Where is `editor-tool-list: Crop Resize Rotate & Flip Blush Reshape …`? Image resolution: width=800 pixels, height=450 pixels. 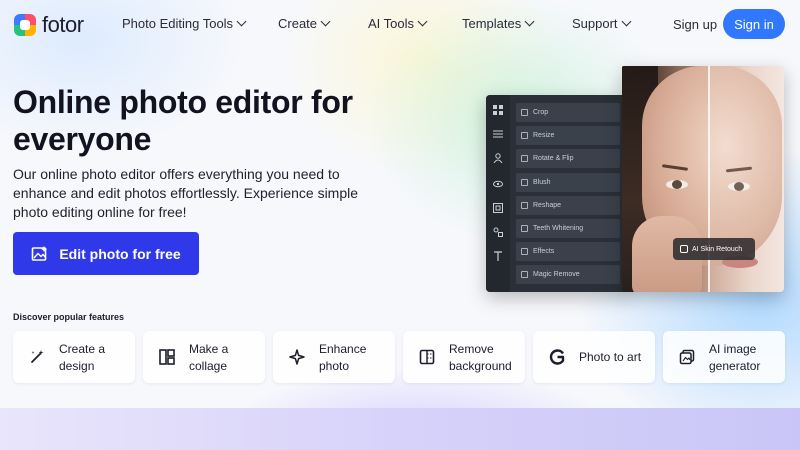 editor-tool-list: Crop Resize Rotate & Flip Blush Reshape … is located at coordinates (568, 196).